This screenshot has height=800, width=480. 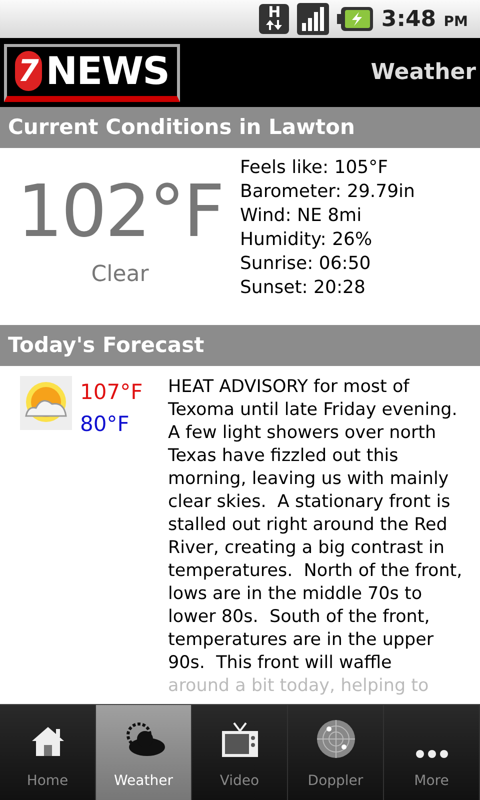 I want to click on section-heading: Current Conditions in Lawton, so click(x=240, y=127).